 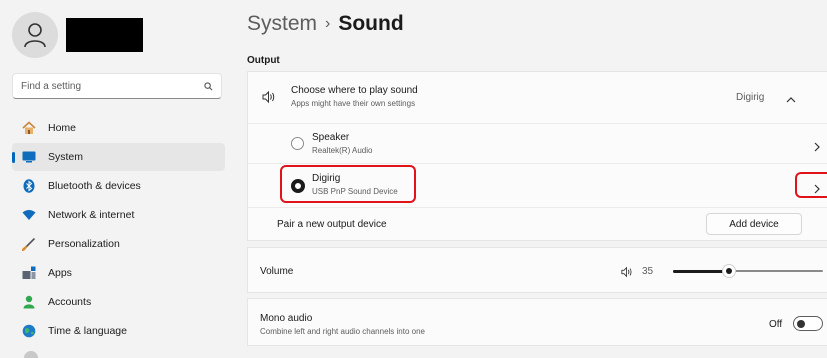 I want to click on device-row-speaker: Speaker Realtek(R) Audio, so click(x=537, y=143).